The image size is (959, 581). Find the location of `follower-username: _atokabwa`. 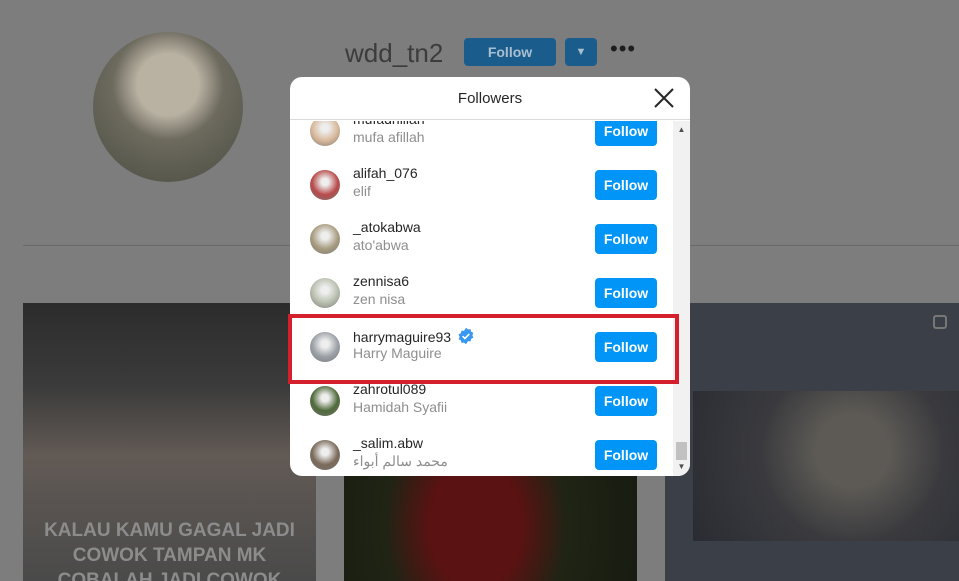

follower-username: _atokabwa is located at coordinates (387, 227).